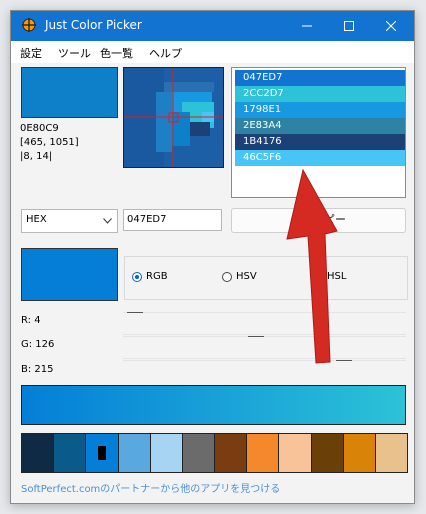  What do you see at coordinates (29, 25) in the screenshot?
I see `crosshair-app-icon` at bounding box center [29, 25].